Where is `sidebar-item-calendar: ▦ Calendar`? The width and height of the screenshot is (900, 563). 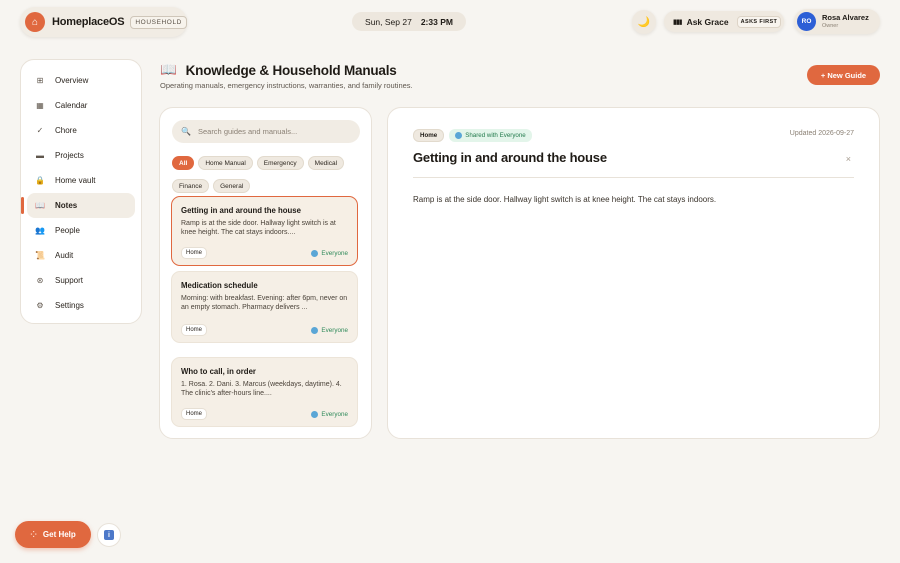 sidebar-item-calendar: ▦ Calendar is located at coordinates (81, 105).